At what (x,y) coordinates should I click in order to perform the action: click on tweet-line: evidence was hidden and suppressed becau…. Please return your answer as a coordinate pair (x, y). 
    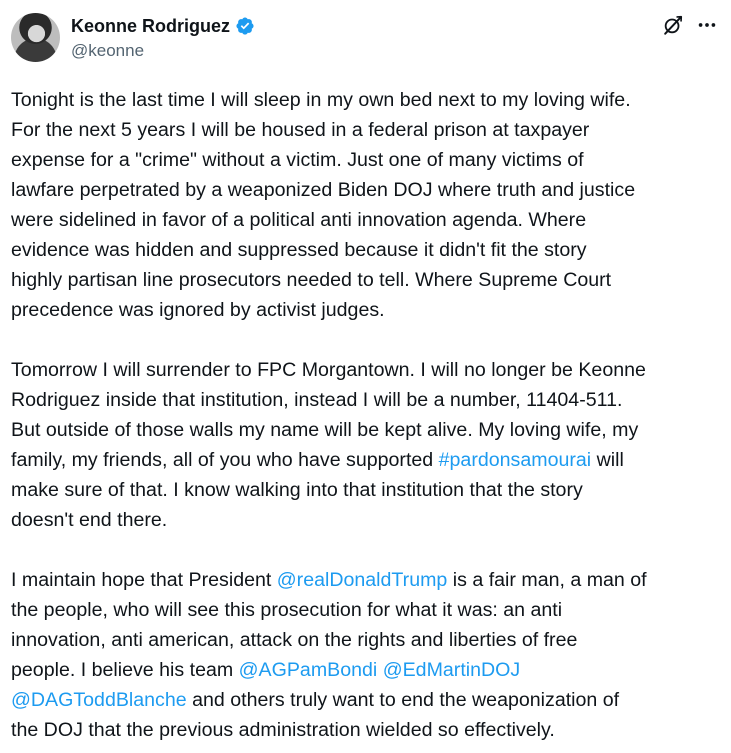
    Looking at the image, I should click on (367, 250).